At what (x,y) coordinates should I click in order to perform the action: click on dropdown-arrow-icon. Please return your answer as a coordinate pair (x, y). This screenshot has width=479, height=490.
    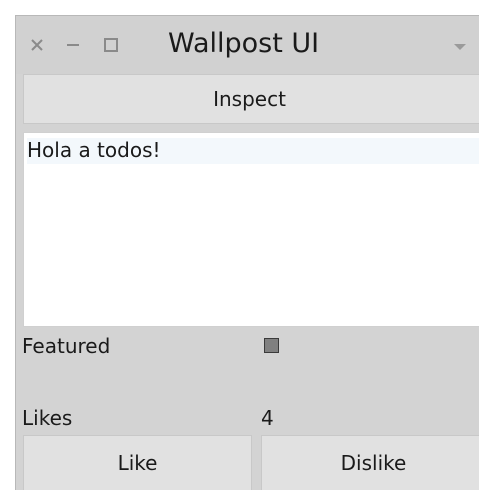
    Looking at the image, I should click on (460, 44).